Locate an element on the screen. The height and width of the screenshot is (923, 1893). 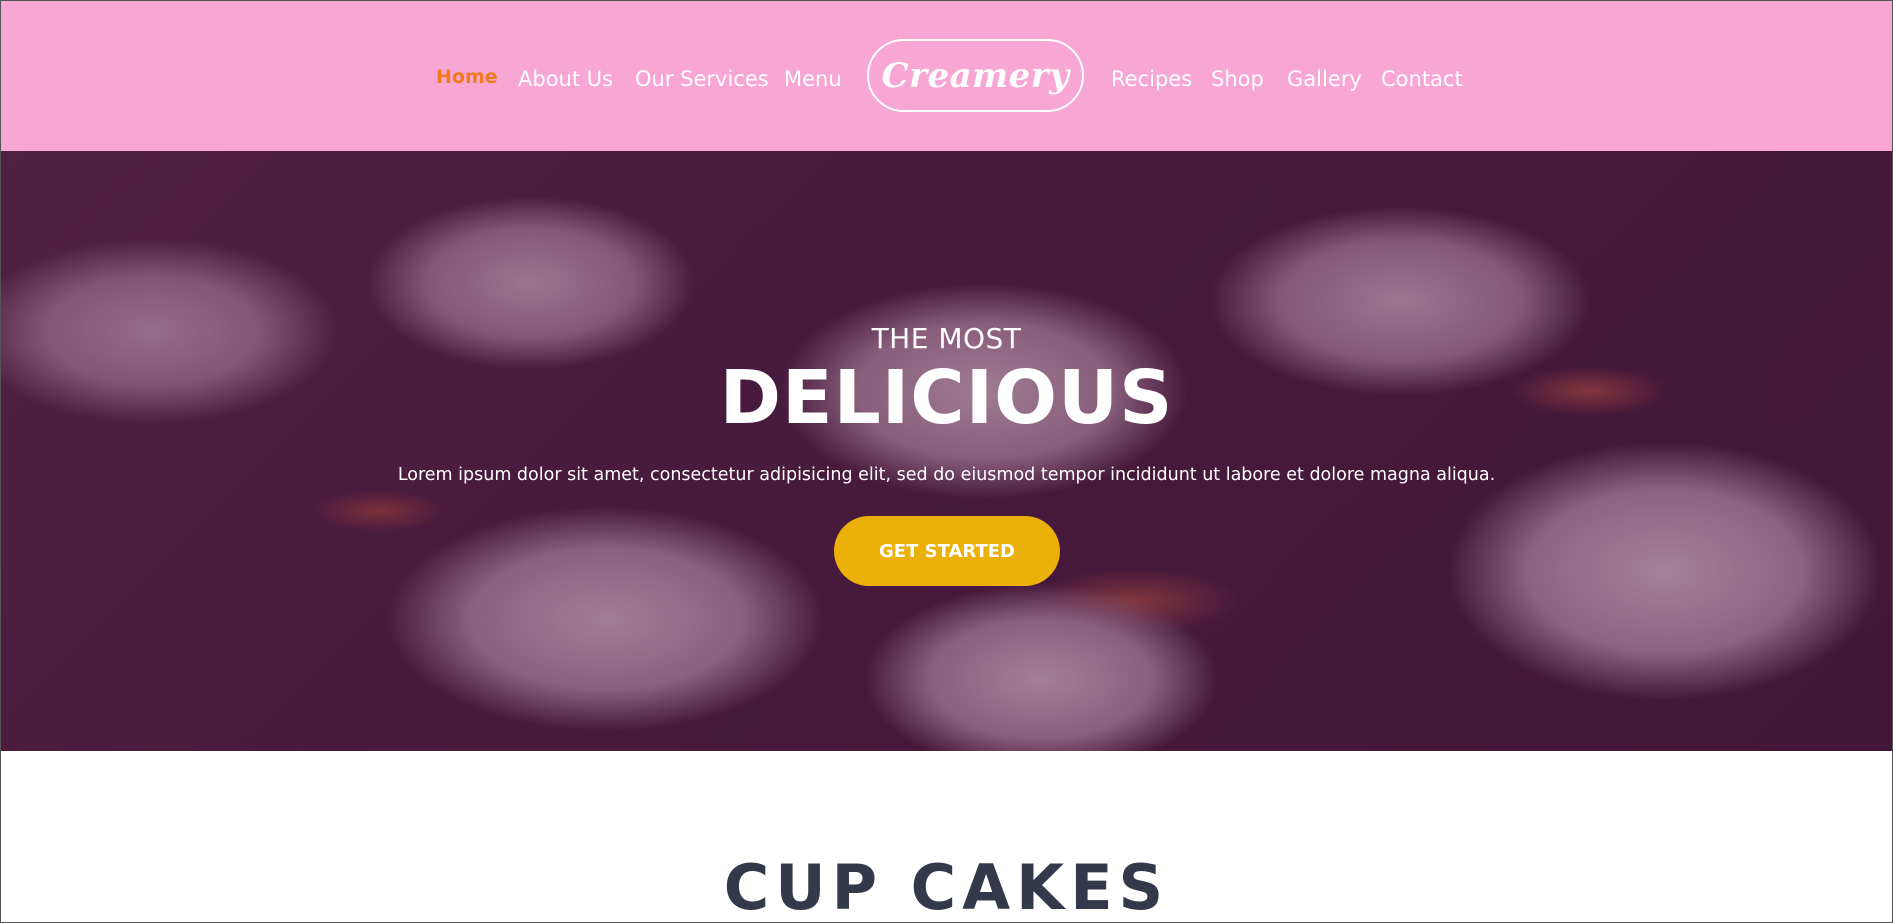
nav-link-shop: Shop is located at coordinates (1237, 79).